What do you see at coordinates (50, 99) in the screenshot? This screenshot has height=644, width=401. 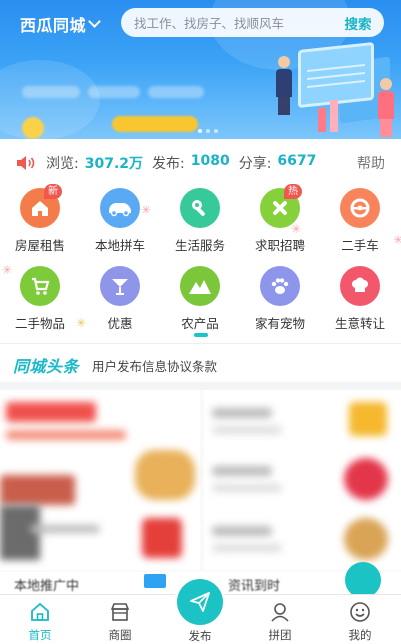 I see `banner-decoration` at bounding box center [50, 99].